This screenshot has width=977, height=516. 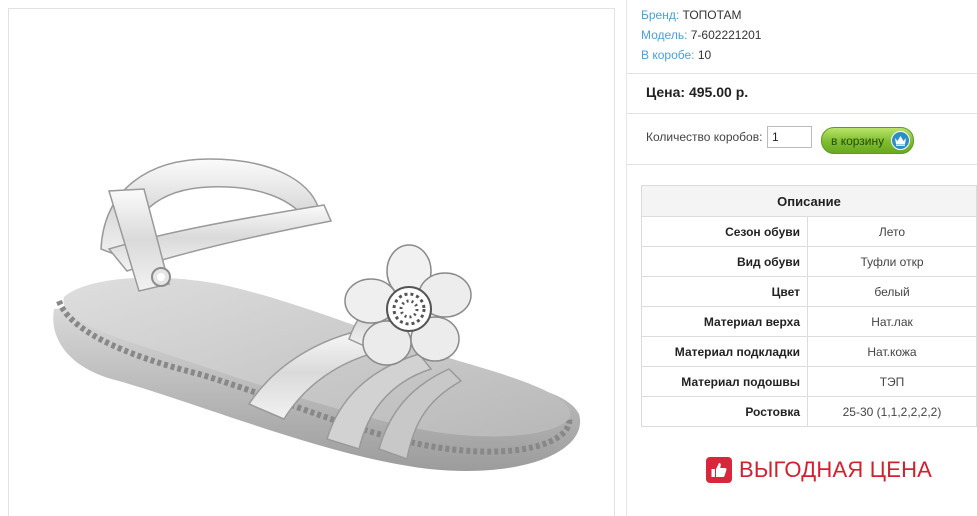 What do you see at coordinates (900, 140) in the screenshot?
I see `crown-icon` at bounding box center [900, 140].